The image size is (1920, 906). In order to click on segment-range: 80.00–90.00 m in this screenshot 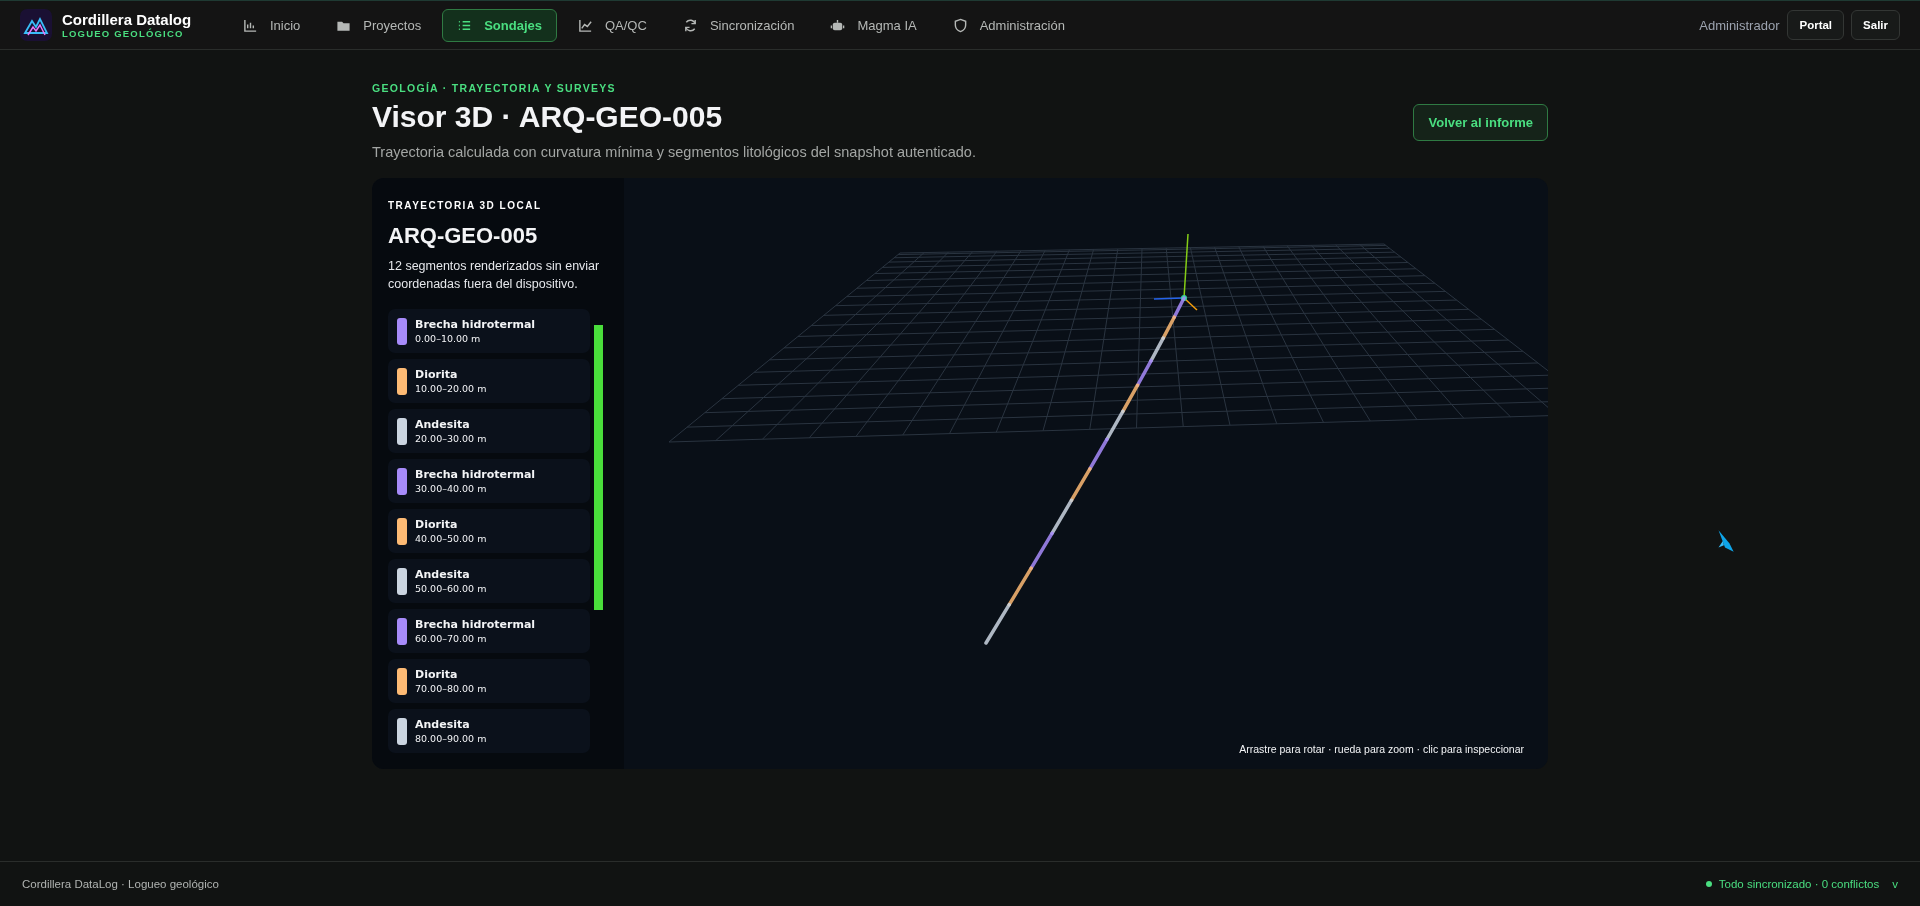, I will do `click(451, 739)`.